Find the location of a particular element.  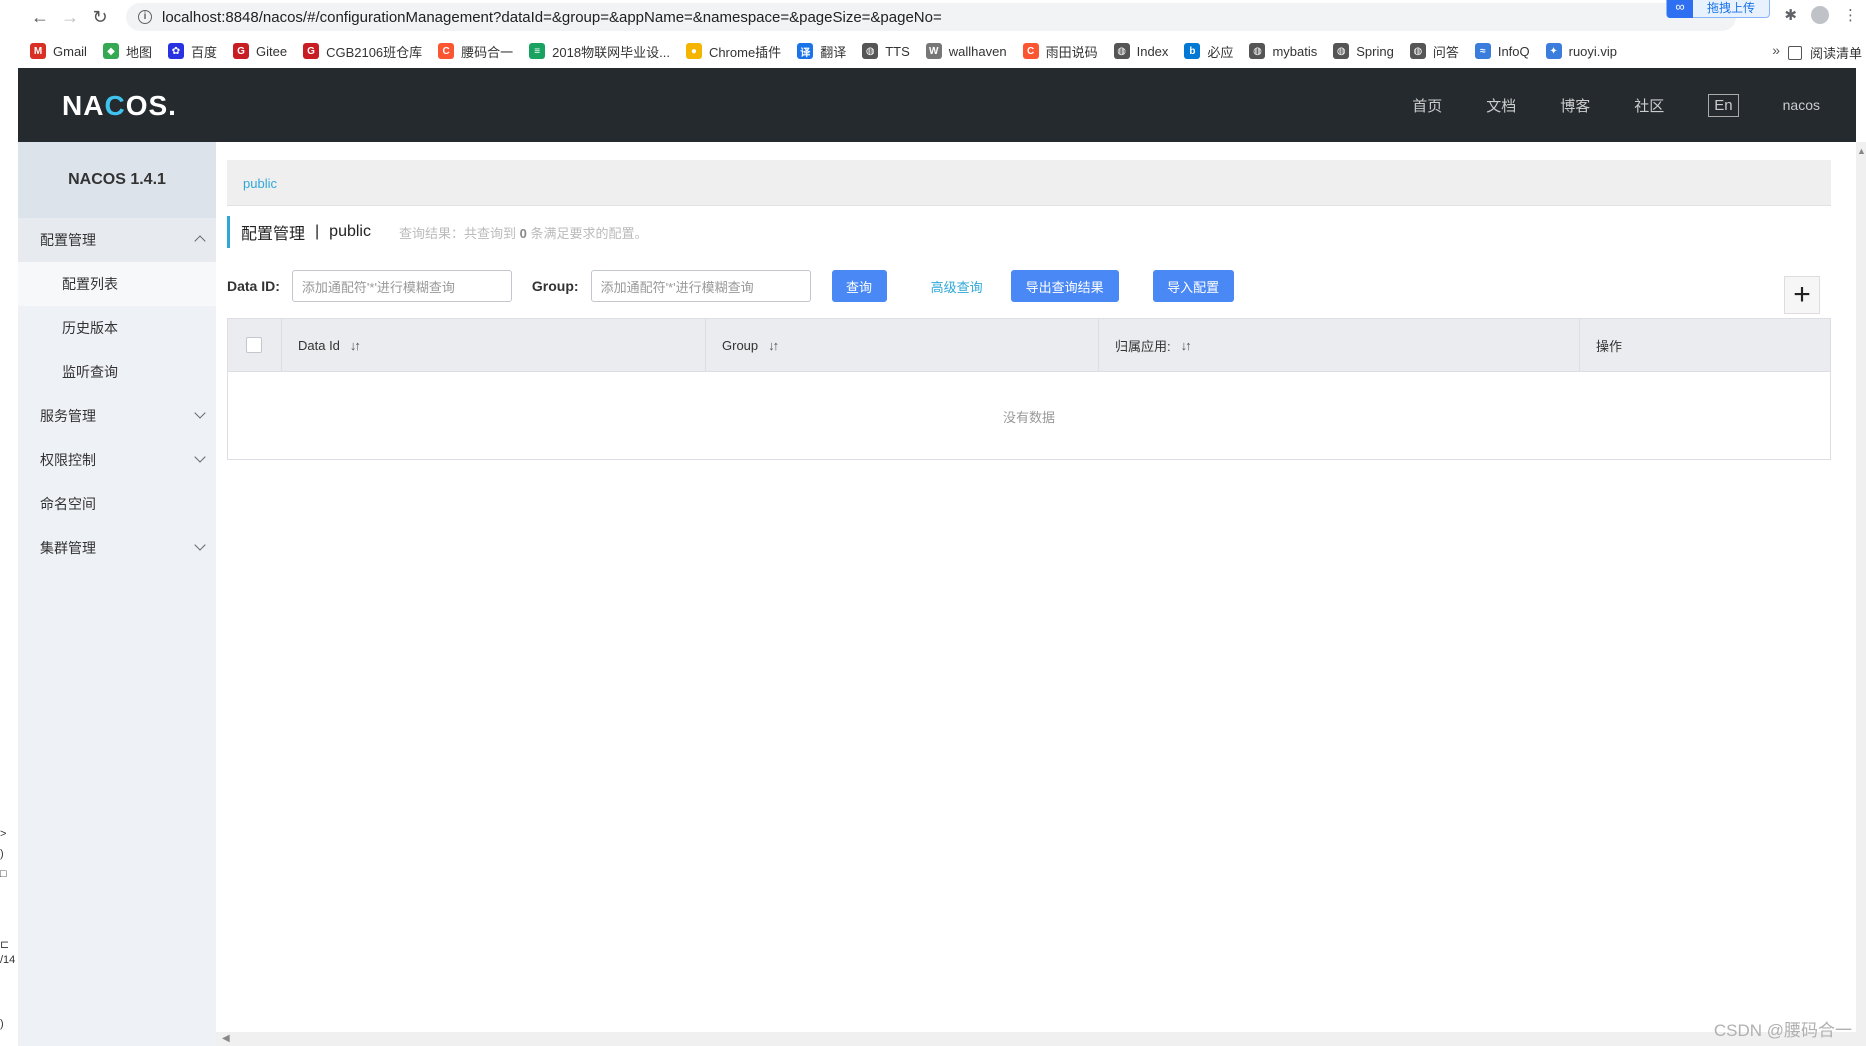

namespace-tab-public: public is located at coordinates (260, 183).